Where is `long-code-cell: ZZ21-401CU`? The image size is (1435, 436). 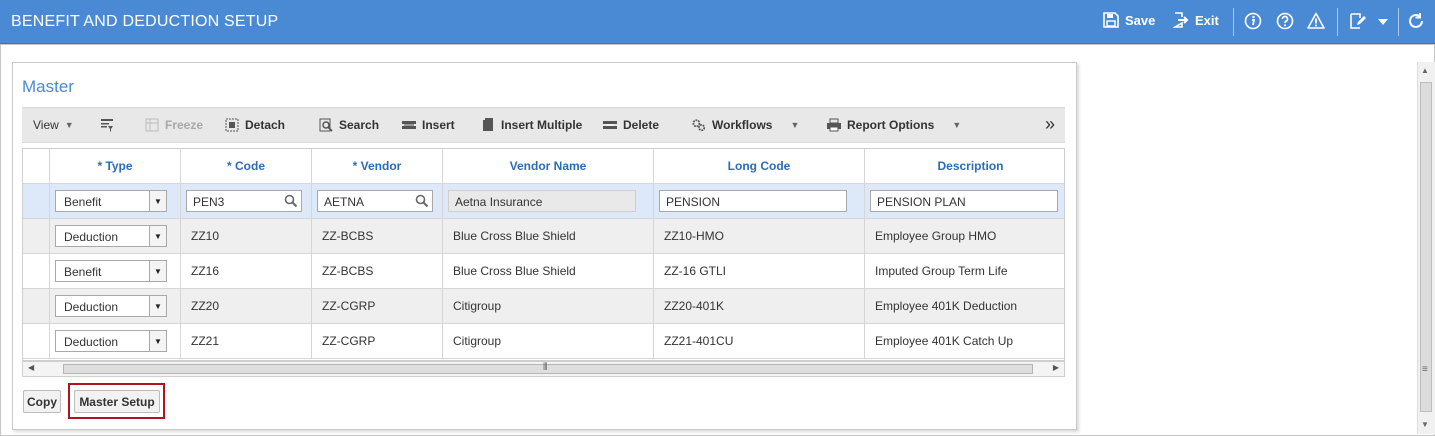
long-code-cell: ZZ21-401CU is located at coordinates (759, 341).